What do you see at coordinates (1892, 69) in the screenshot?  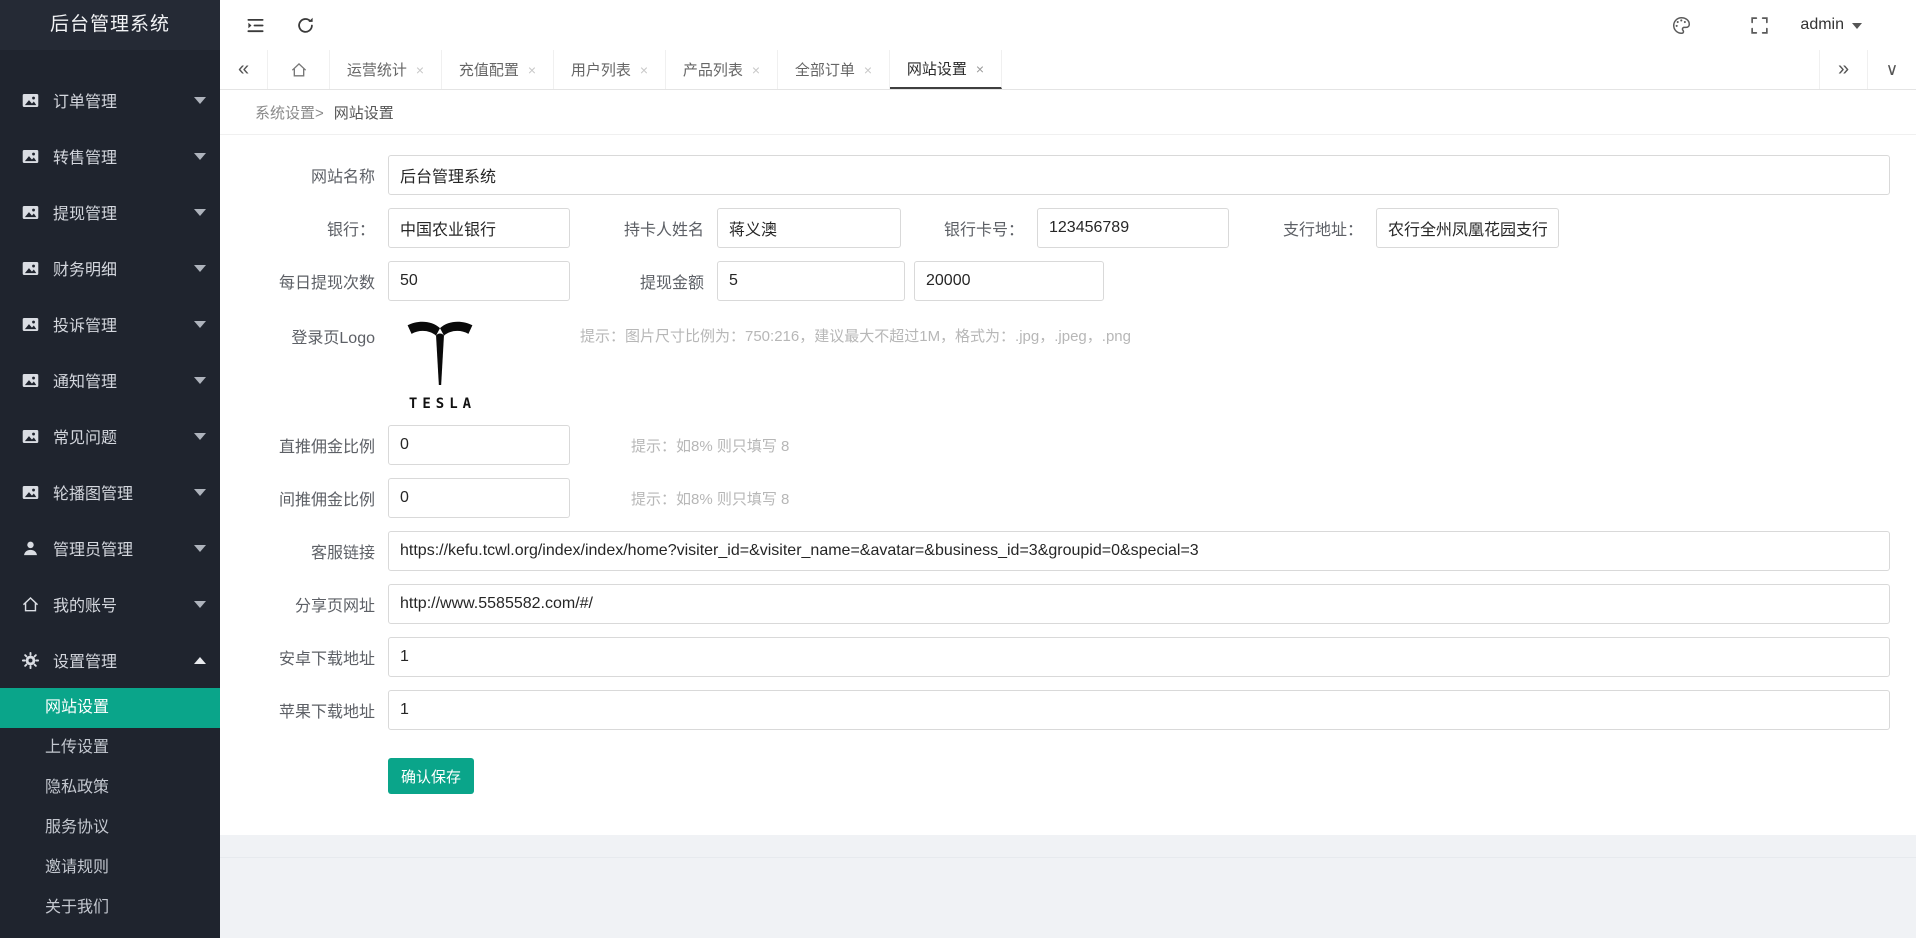 I see `tabs-dropdown-button: ∨` at bounding box center [1892, 69].